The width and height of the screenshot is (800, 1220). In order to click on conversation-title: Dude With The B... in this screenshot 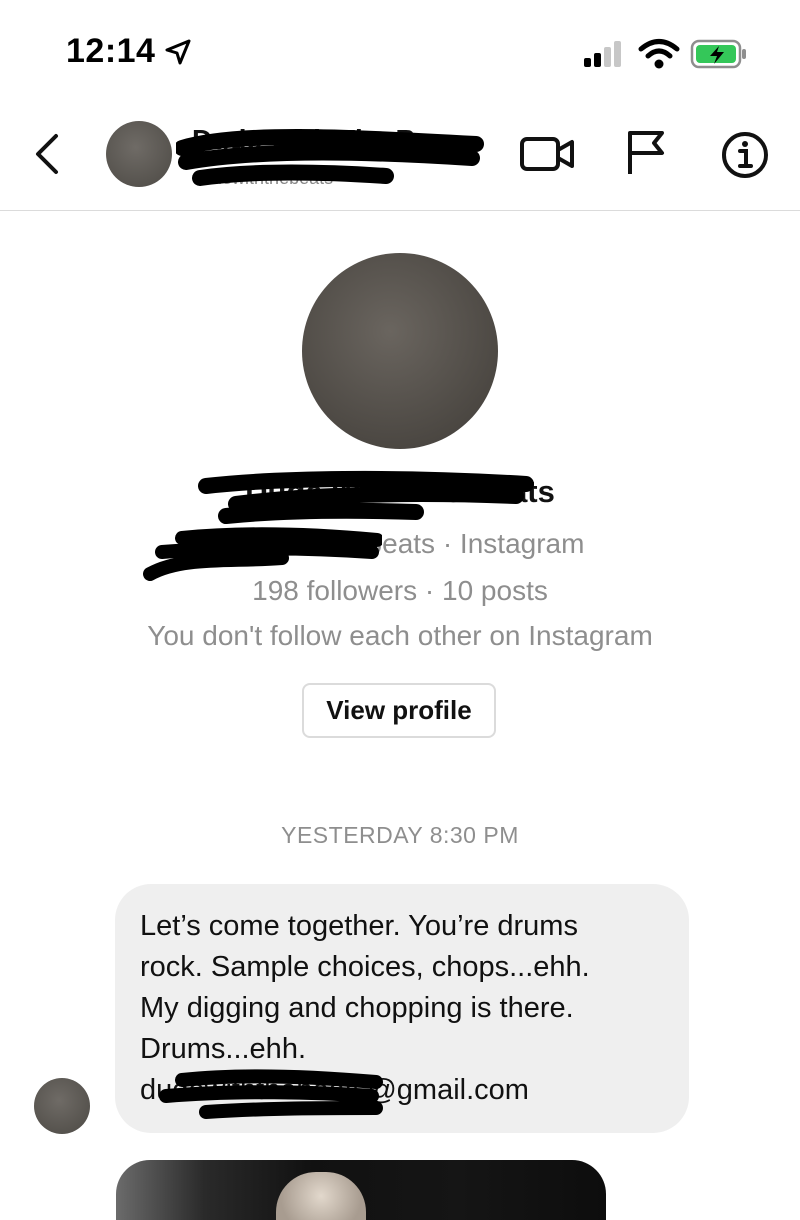, I will do `click(315, 140)`.